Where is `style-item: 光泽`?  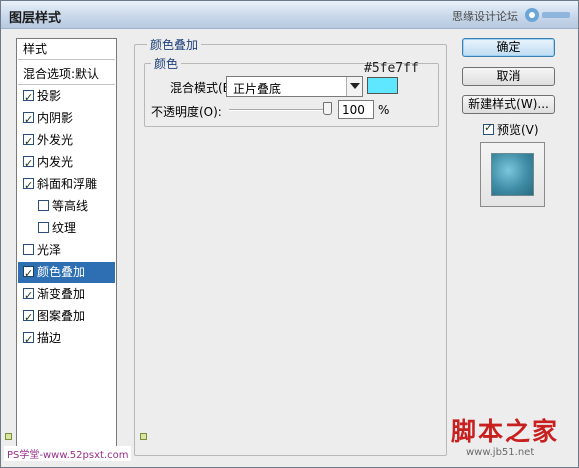 style-item: 光泽 is located at coordinates (66, 250).